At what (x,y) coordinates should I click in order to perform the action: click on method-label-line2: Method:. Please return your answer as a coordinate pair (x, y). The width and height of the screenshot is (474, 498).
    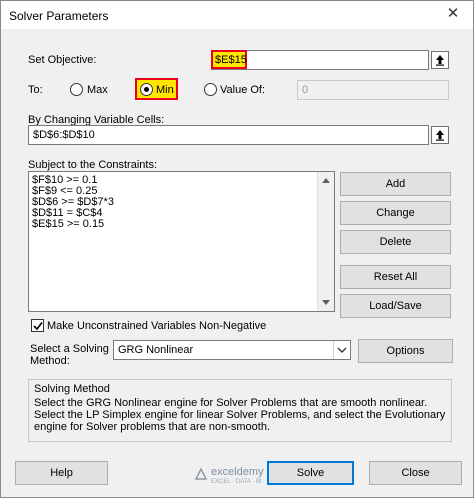
    Looking at the image, I should click on (50, 361).